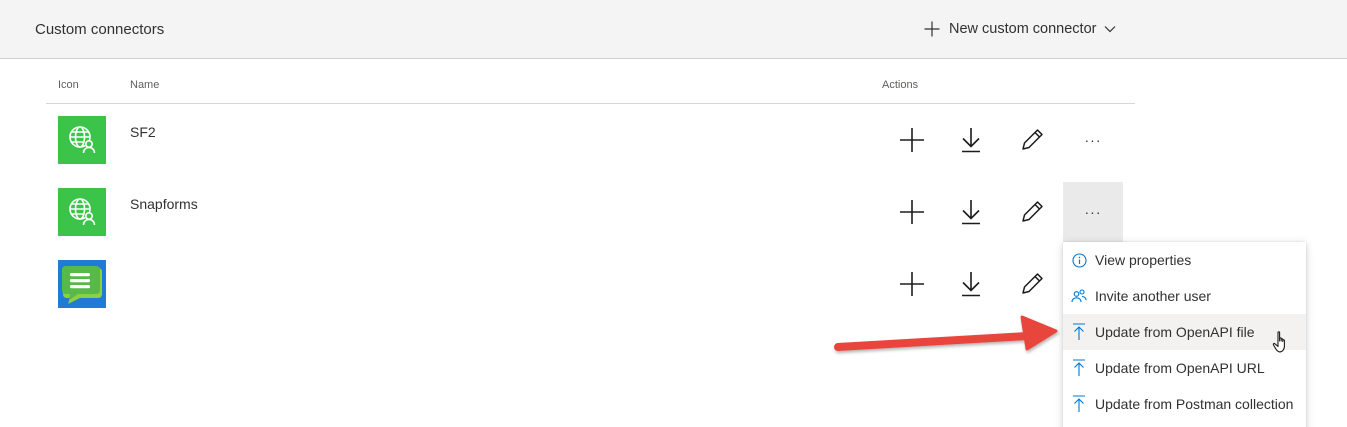 The width and height of the screenshot is (1347, 427). What do you see at coordinates (946, 333) in the screenshot?
I see `annotation-arrow-icon` at bounding box center [946, 333].